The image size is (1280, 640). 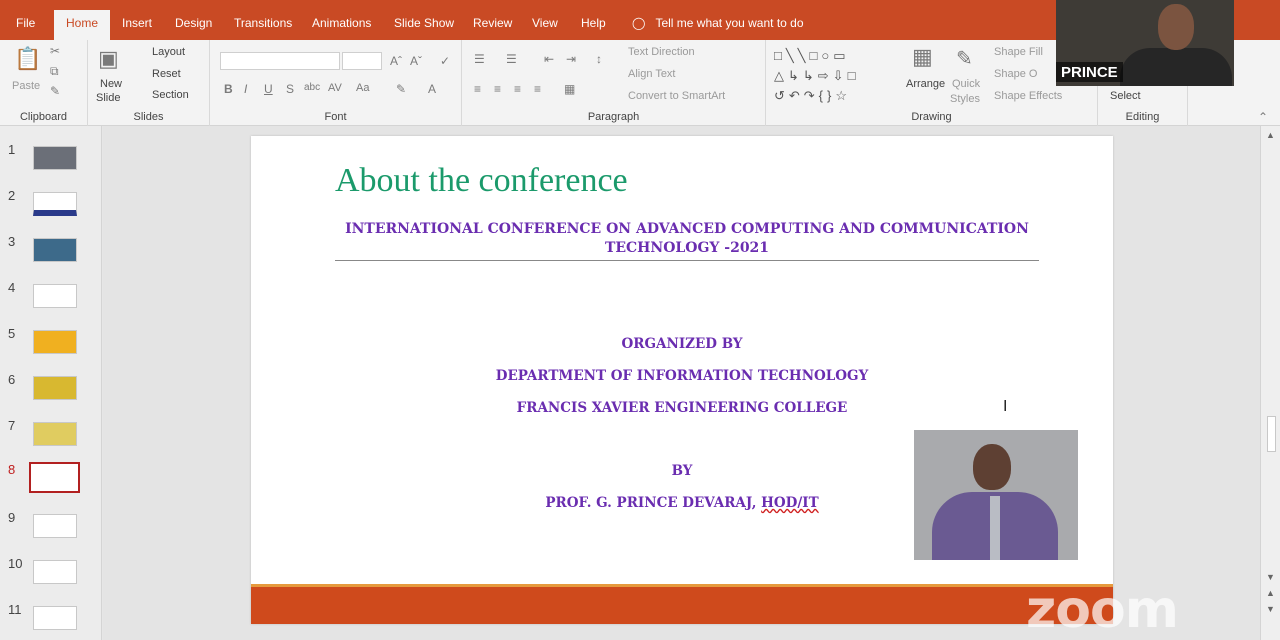 What do you see at coordinates (424, 23) in the screenshot?
I see `tab-slide-show: Slide Show` at bounding box center [424, 23].